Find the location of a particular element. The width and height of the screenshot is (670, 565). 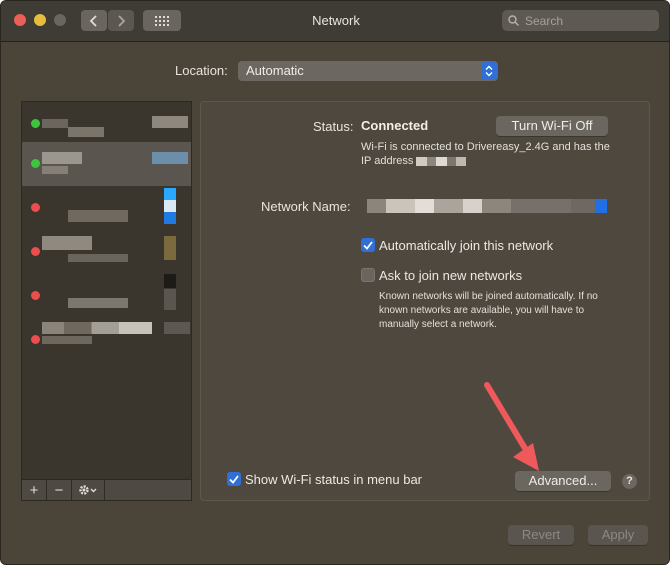

help-button: ? is located at coordinates (629, 481).